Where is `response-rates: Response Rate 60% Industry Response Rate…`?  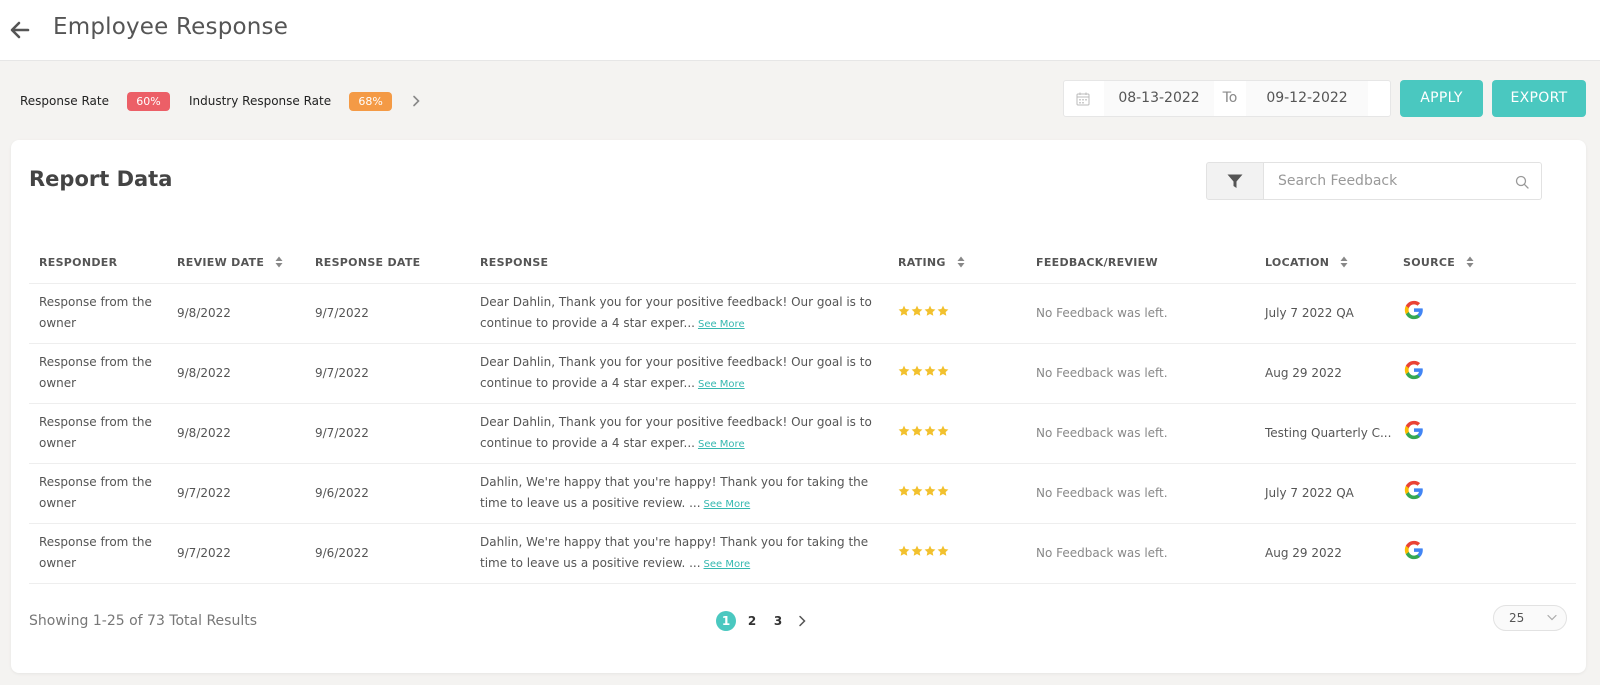
response-rates: Response Rate 60% Industry Response Rate… is located at coordinates (221, 101).